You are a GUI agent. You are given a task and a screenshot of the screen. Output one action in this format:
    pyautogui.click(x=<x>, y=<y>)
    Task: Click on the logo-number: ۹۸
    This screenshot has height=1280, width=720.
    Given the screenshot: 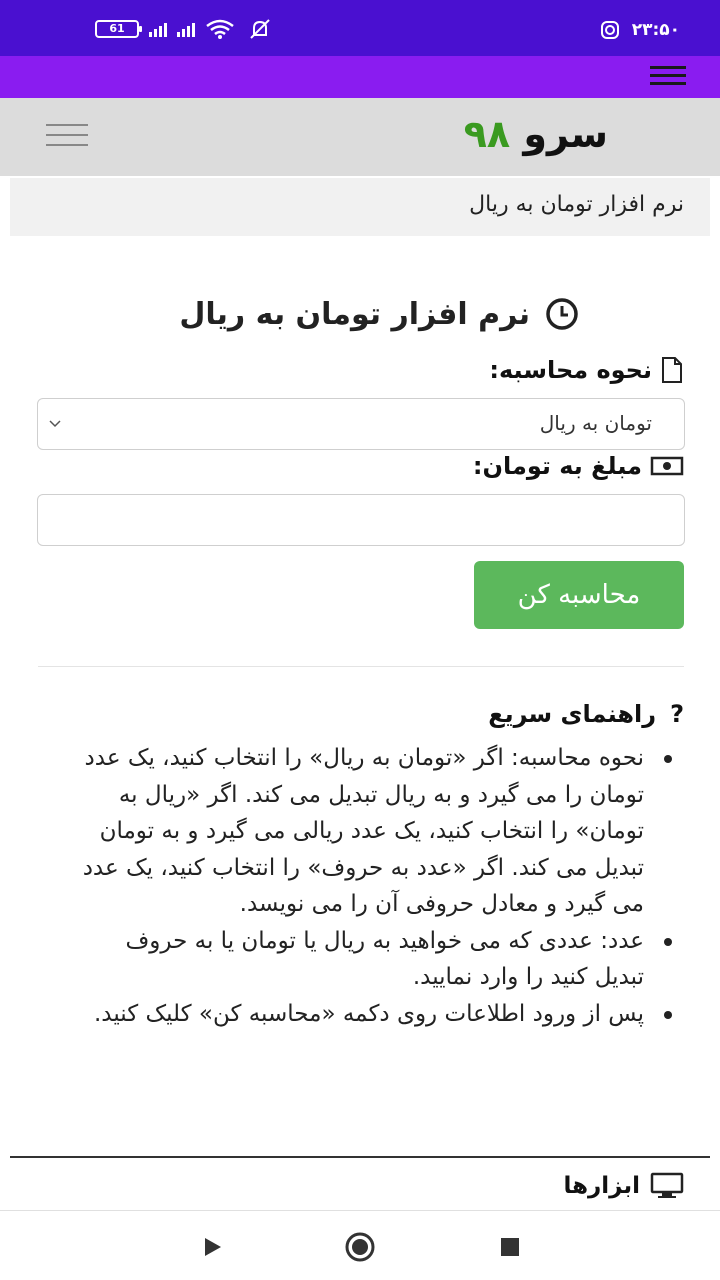 What is the action you would take?
    pyautogui.click(x=487, y=134)
    